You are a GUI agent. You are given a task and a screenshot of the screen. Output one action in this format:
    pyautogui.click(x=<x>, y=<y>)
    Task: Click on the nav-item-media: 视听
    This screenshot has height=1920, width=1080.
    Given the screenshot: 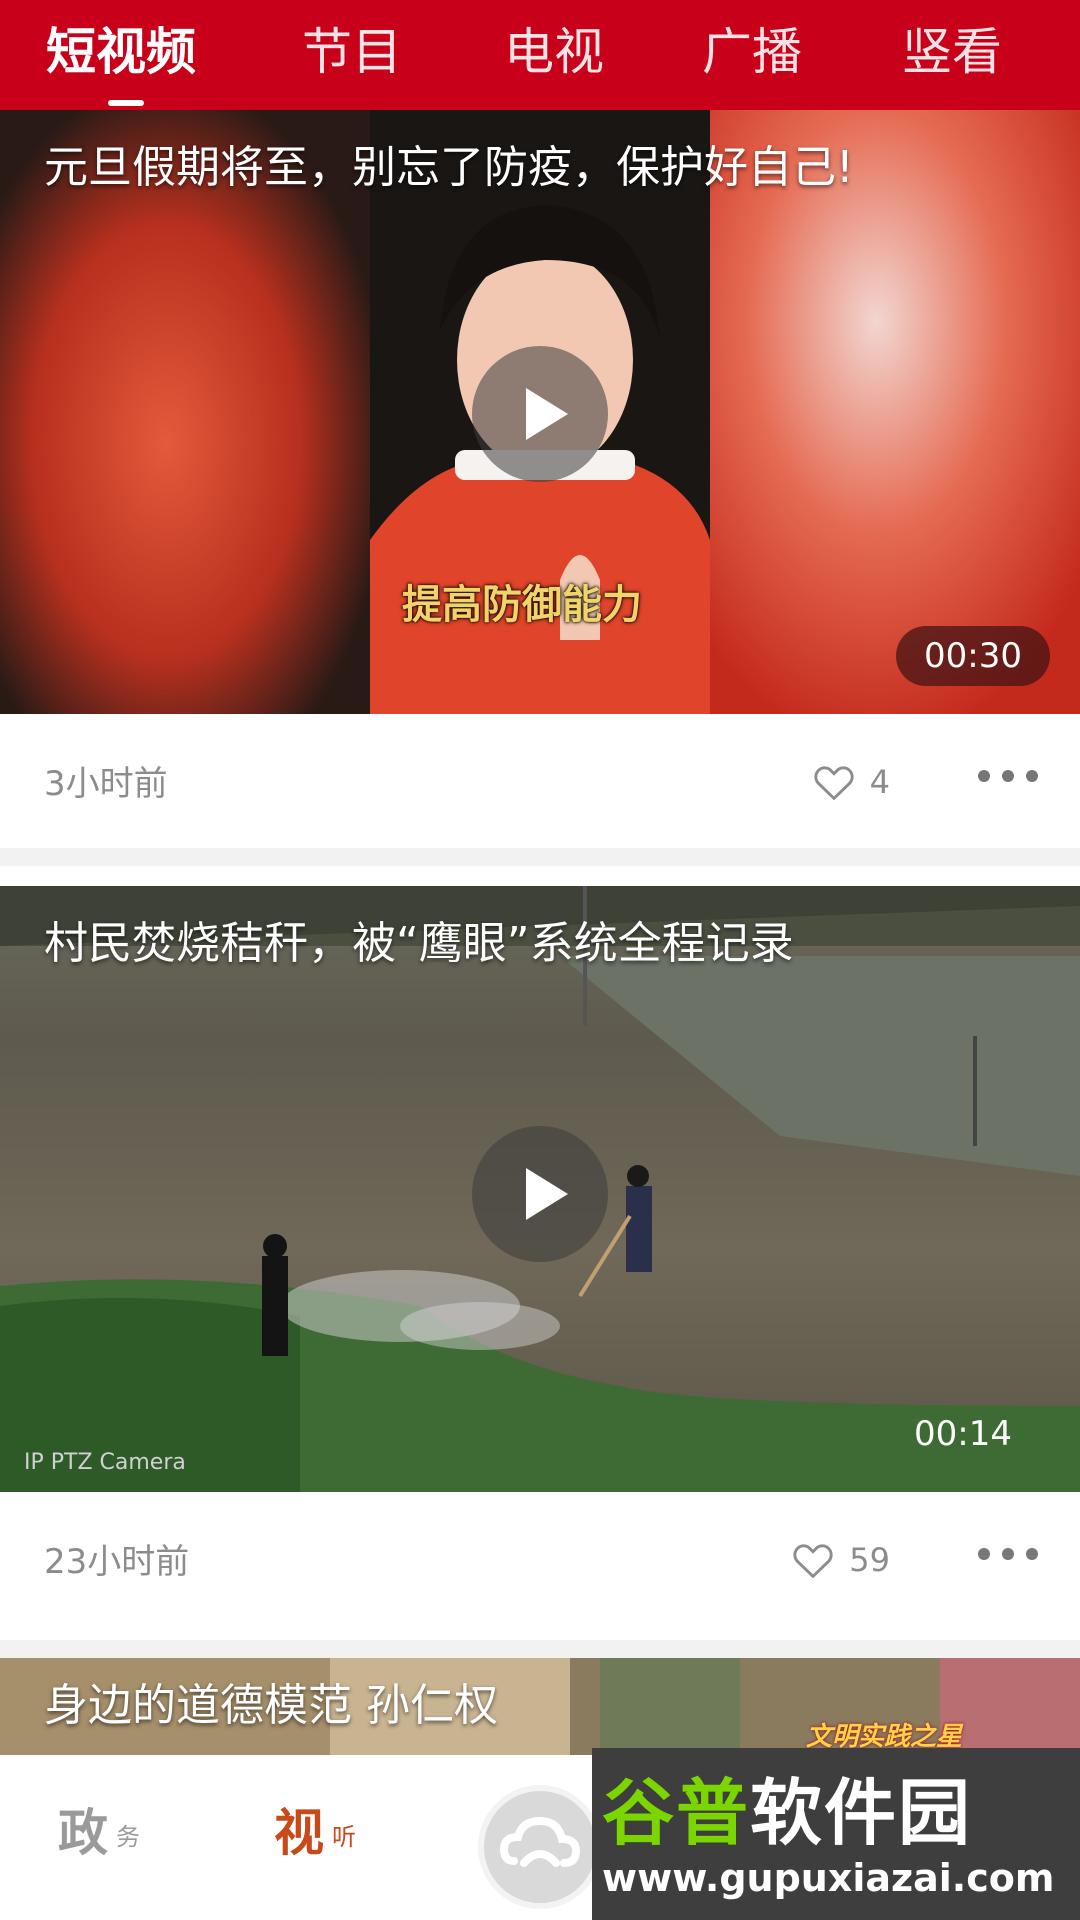 What is the action you would take?
    pyautogui.click(x=317, y=1833)
    